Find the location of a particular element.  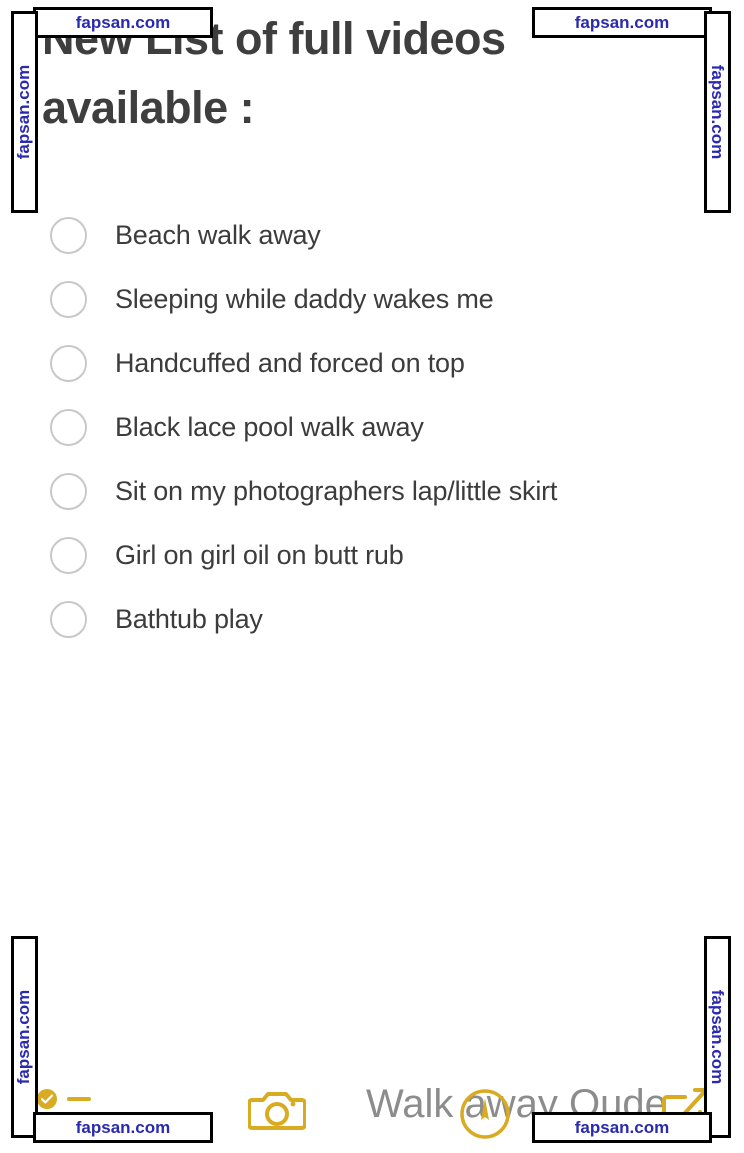

watermark-bottom-right-horizontal: fapsan.com is located at coordinates (622, 1127).